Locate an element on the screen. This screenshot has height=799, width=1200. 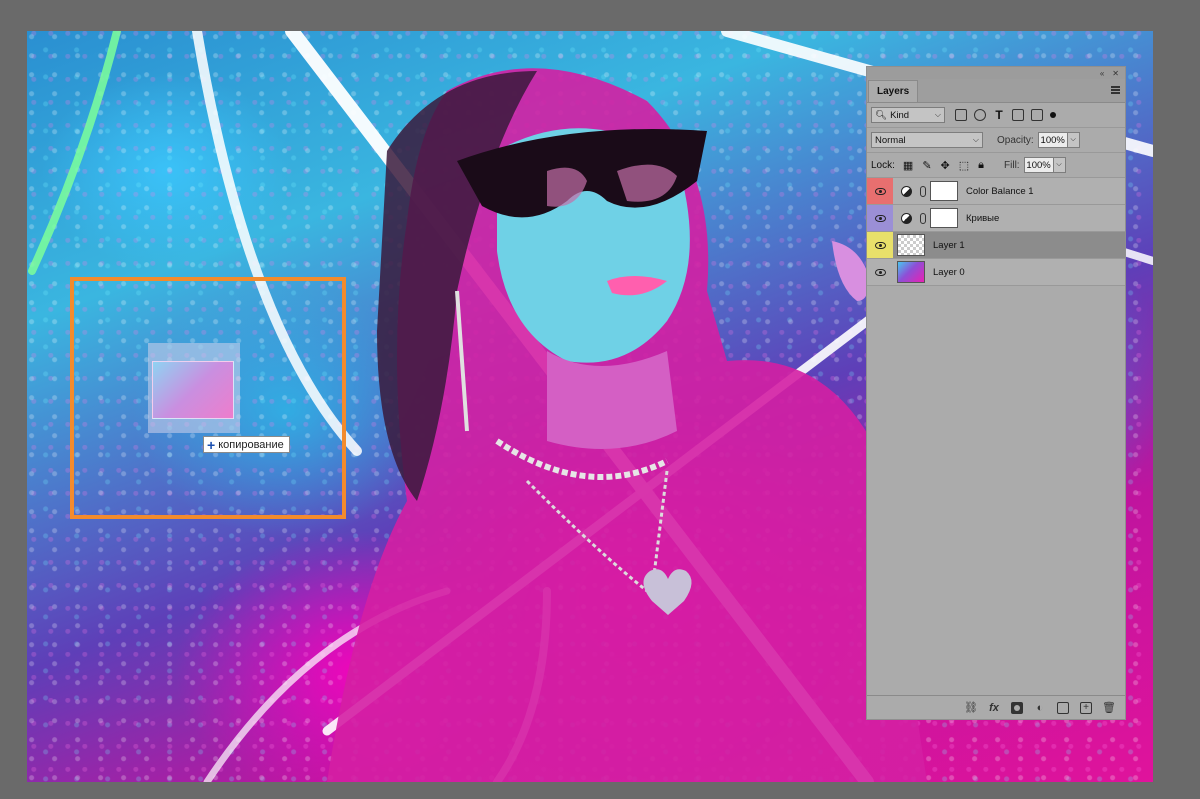
filter-type-icon: T is located at coordinates (999, 115).